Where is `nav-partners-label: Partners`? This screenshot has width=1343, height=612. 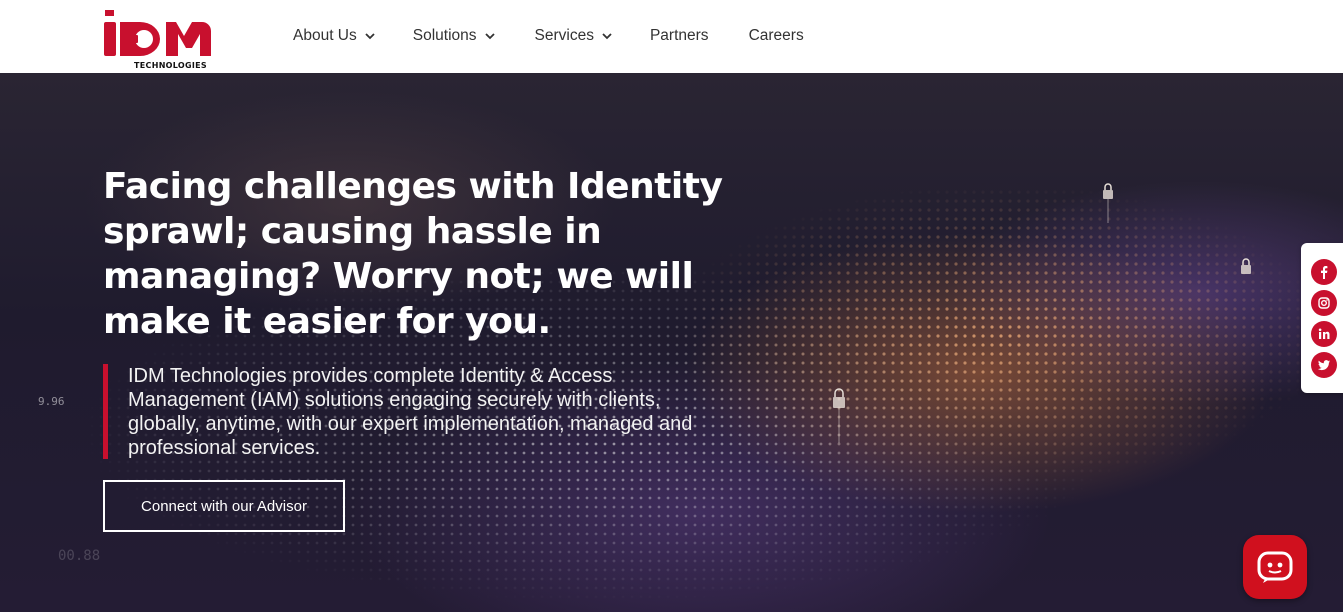 nav-partners-label: Partners is located at coordinates (679, 35).